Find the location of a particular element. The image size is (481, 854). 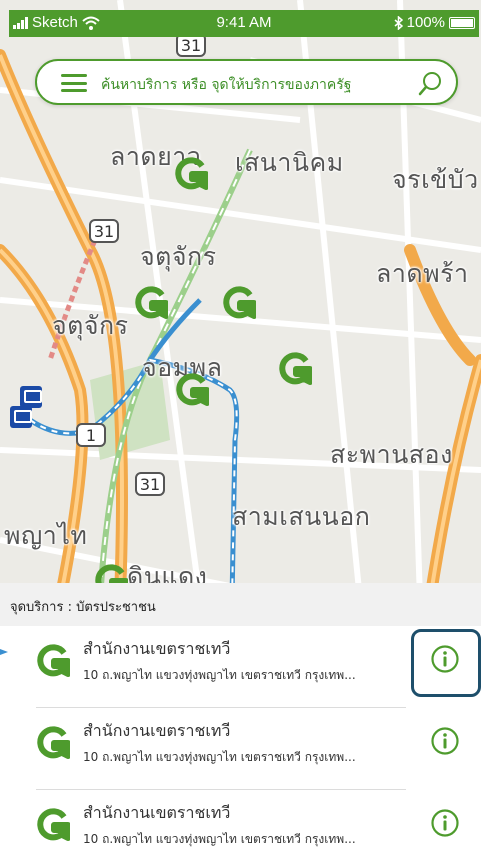

menu-icon is located at coordinates (74, 83).